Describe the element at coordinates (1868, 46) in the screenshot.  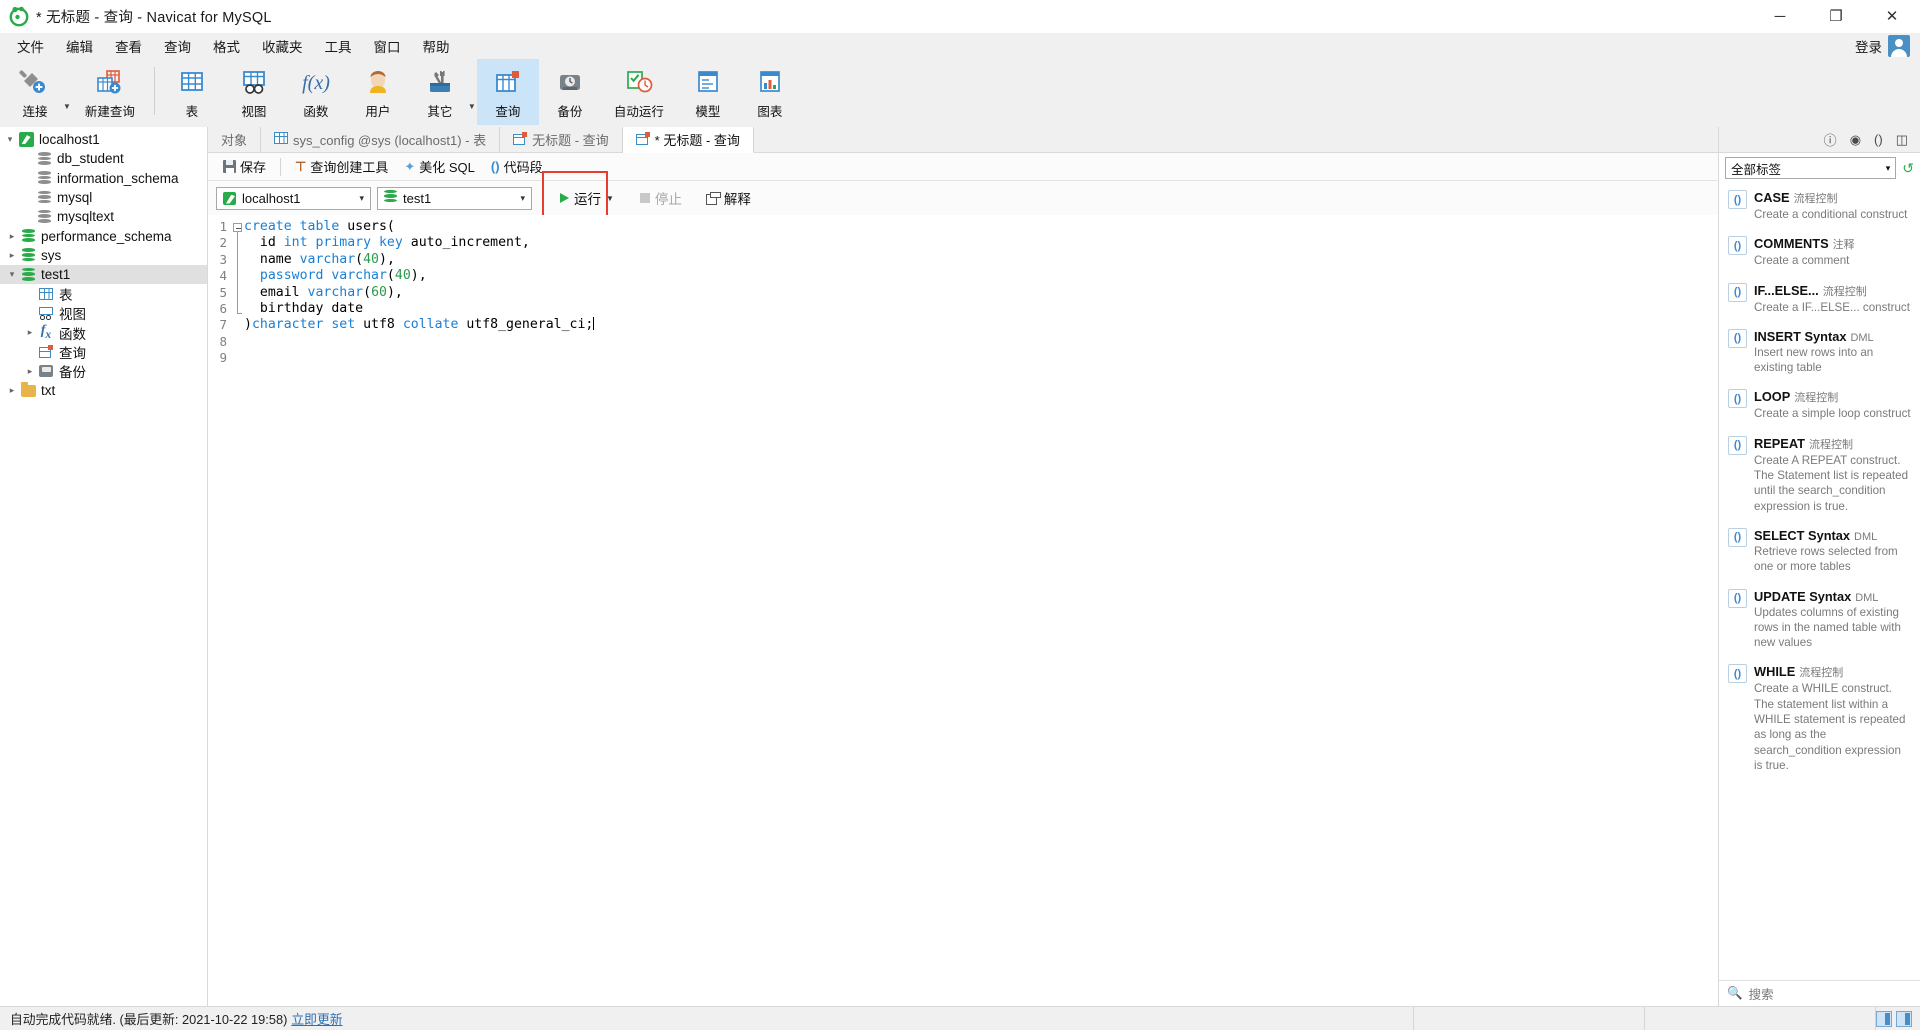
I see `login-label: 登录` at that location.